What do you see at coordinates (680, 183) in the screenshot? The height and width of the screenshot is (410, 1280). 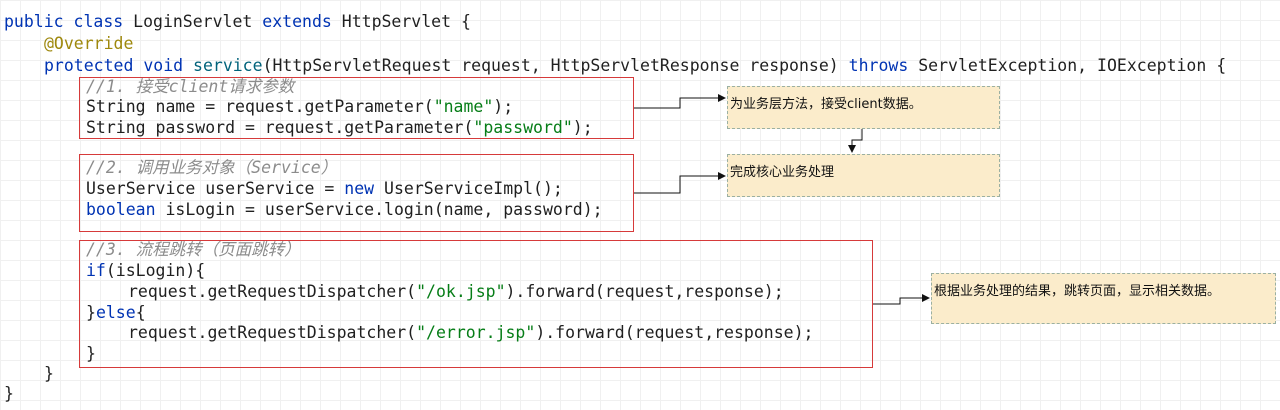 I see `arrow-box2-to-note2` at bounding box center [680, 183].